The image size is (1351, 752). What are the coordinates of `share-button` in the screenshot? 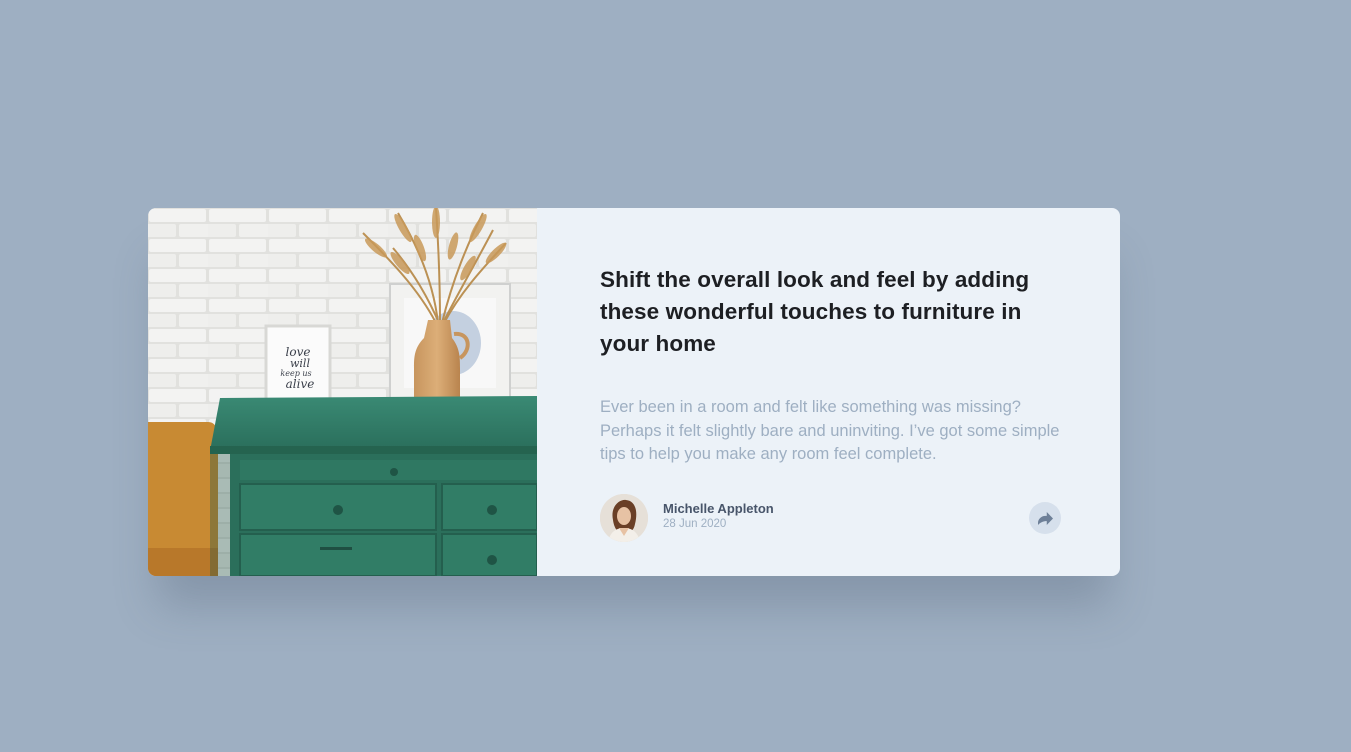 It's located at (1045, 518).